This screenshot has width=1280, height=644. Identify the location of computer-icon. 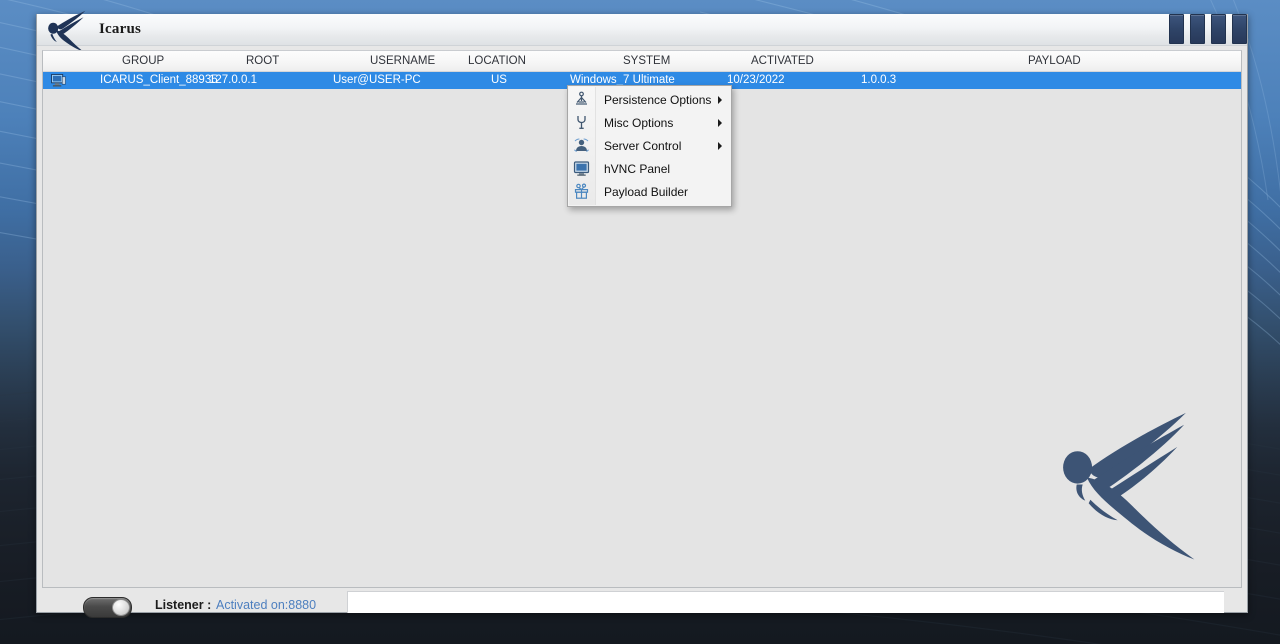
(58, 80).